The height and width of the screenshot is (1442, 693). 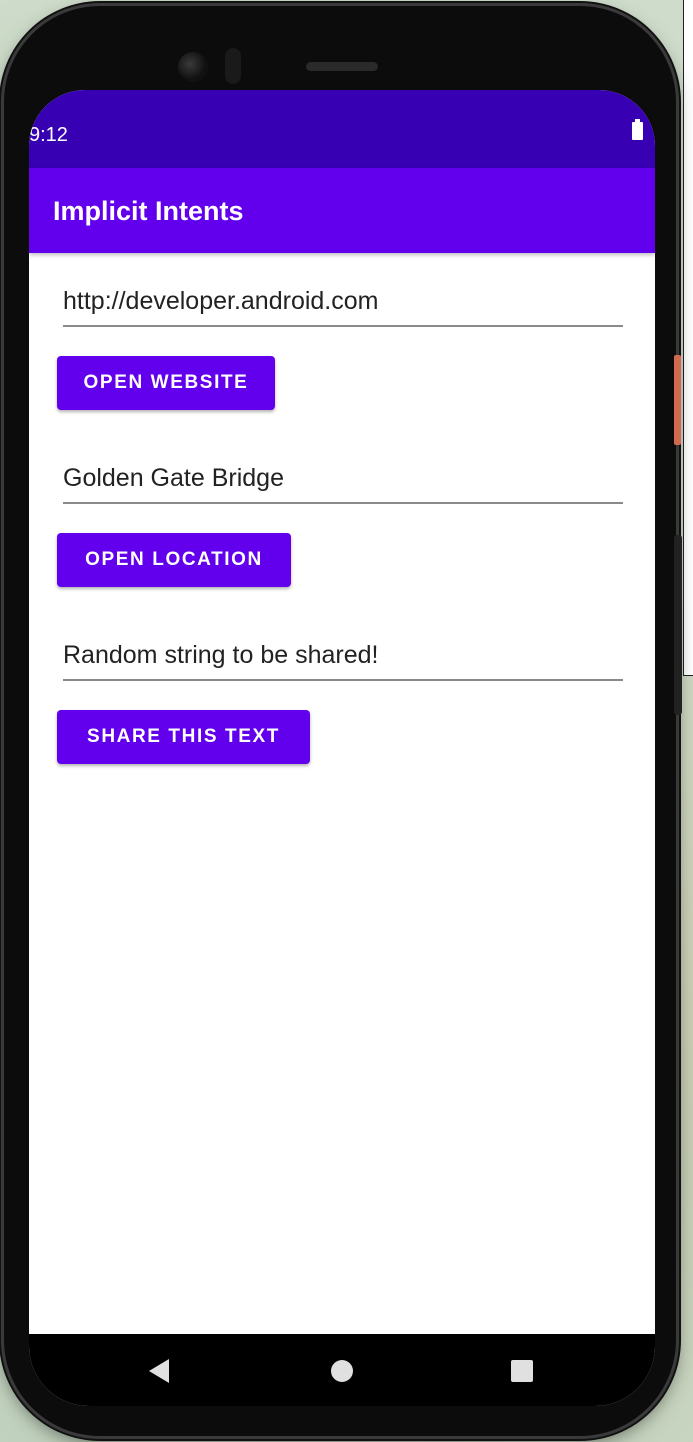 I want to click on app-title: Implicit Intents, so click(x=148, y=211).